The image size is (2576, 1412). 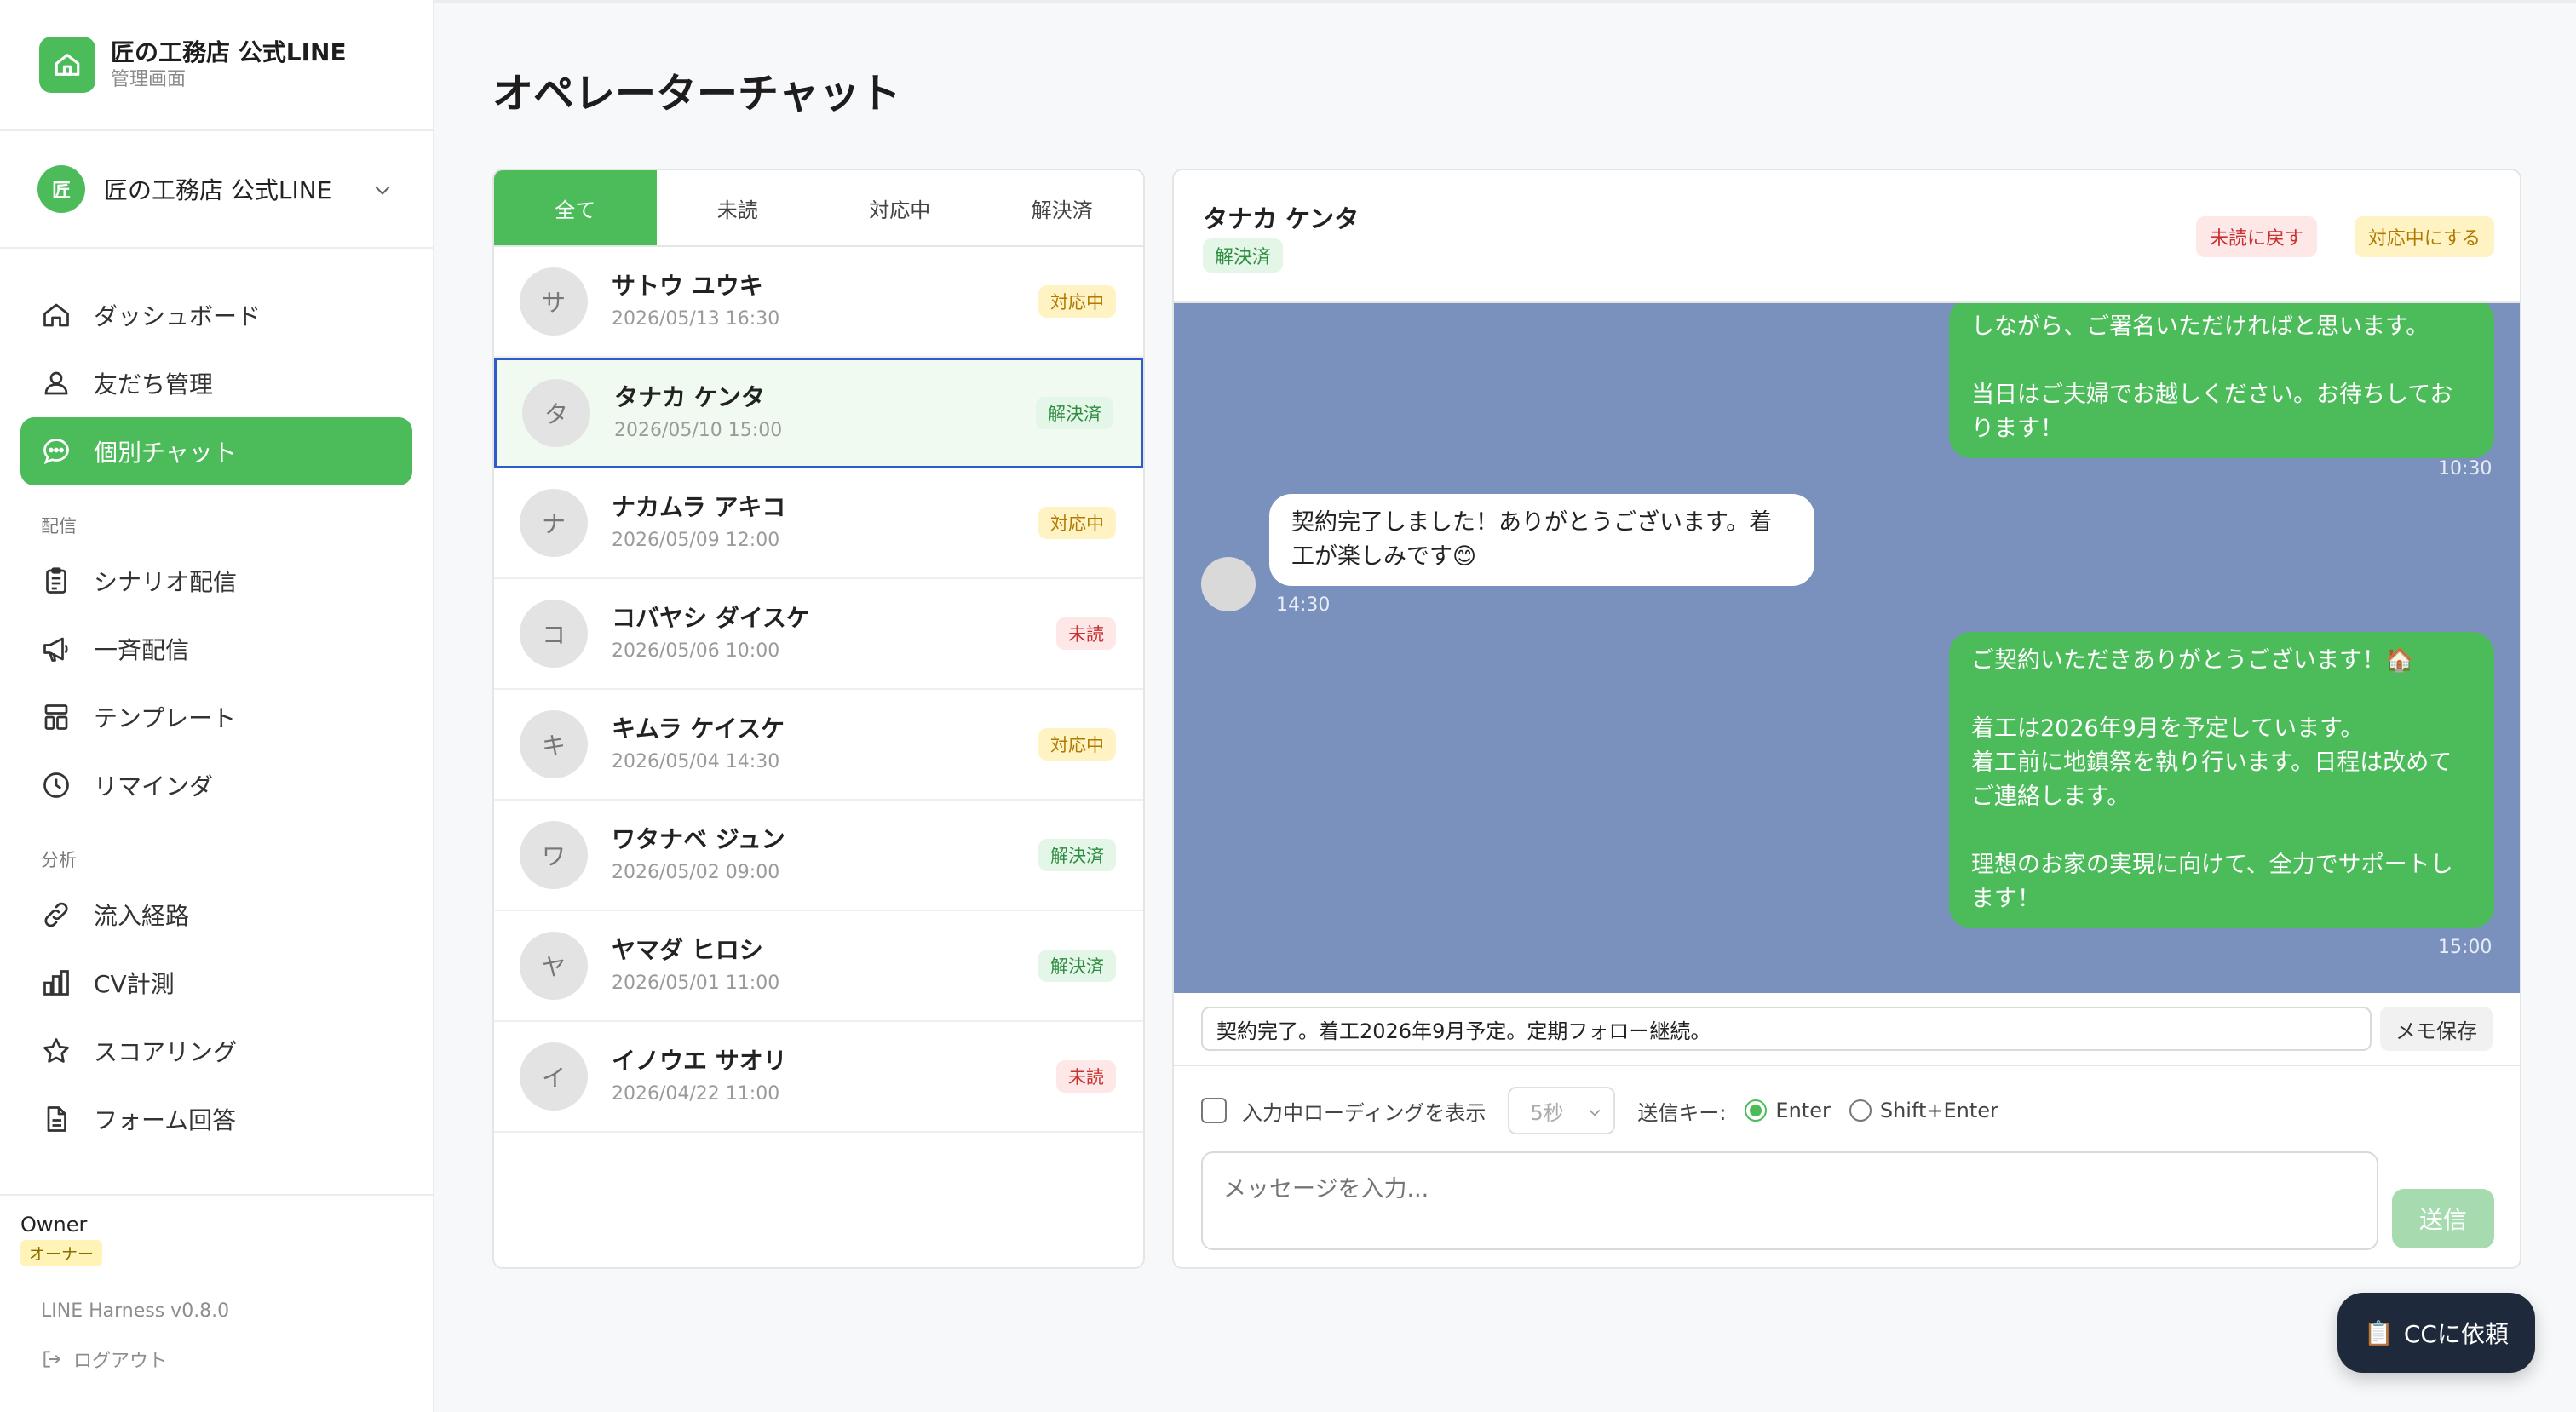 What do you see at coordinates (216, 383) in the screenshot?
I see `sidebar-item-friends: 友だち管理` at bounding box center [216, 383].